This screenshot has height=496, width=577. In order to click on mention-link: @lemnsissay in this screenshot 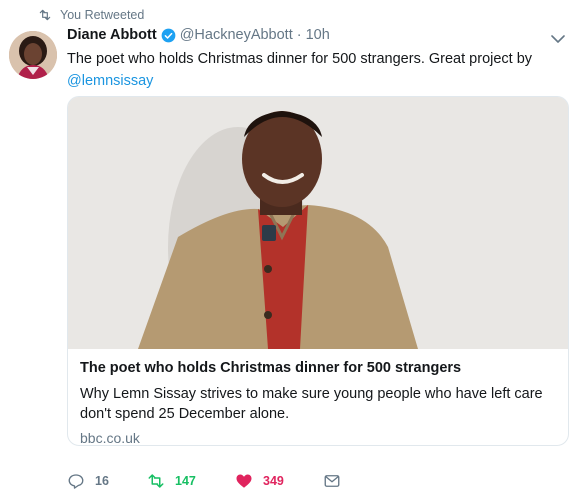, I will do `click(110, 81)`.